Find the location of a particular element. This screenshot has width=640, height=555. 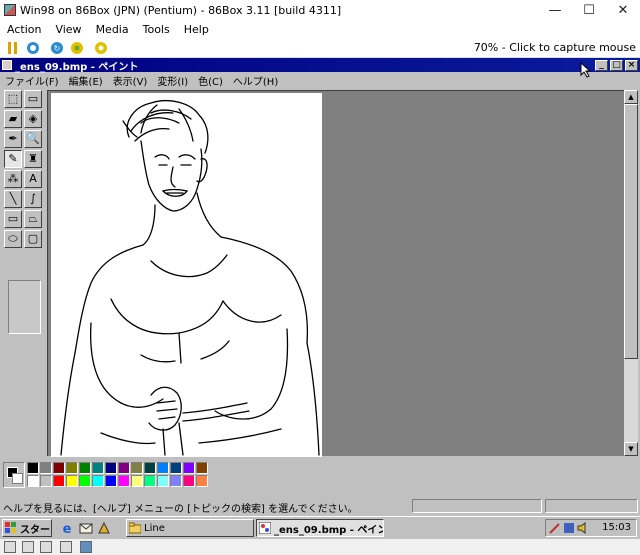

cdrom-icon is located at coordinates (28, 547).